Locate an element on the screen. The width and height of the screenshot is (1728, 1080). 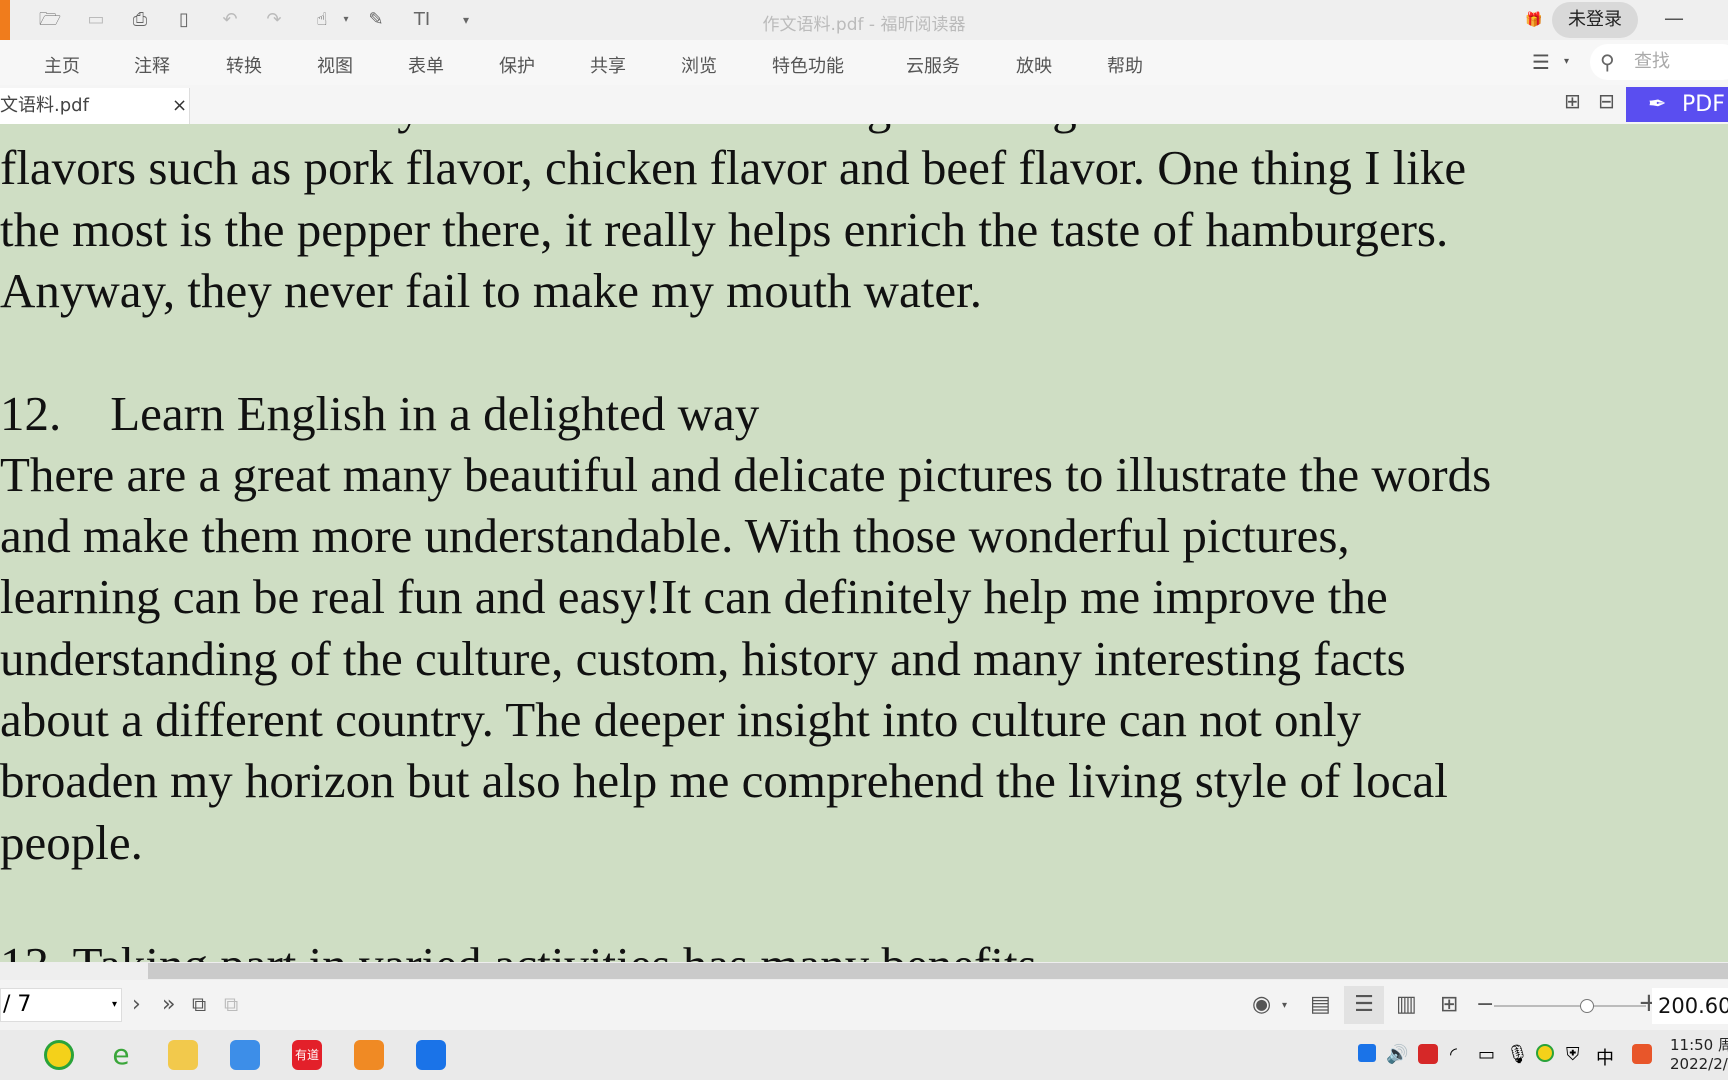
youdao-icon: 有道 is located at coordinates (307, 1055).